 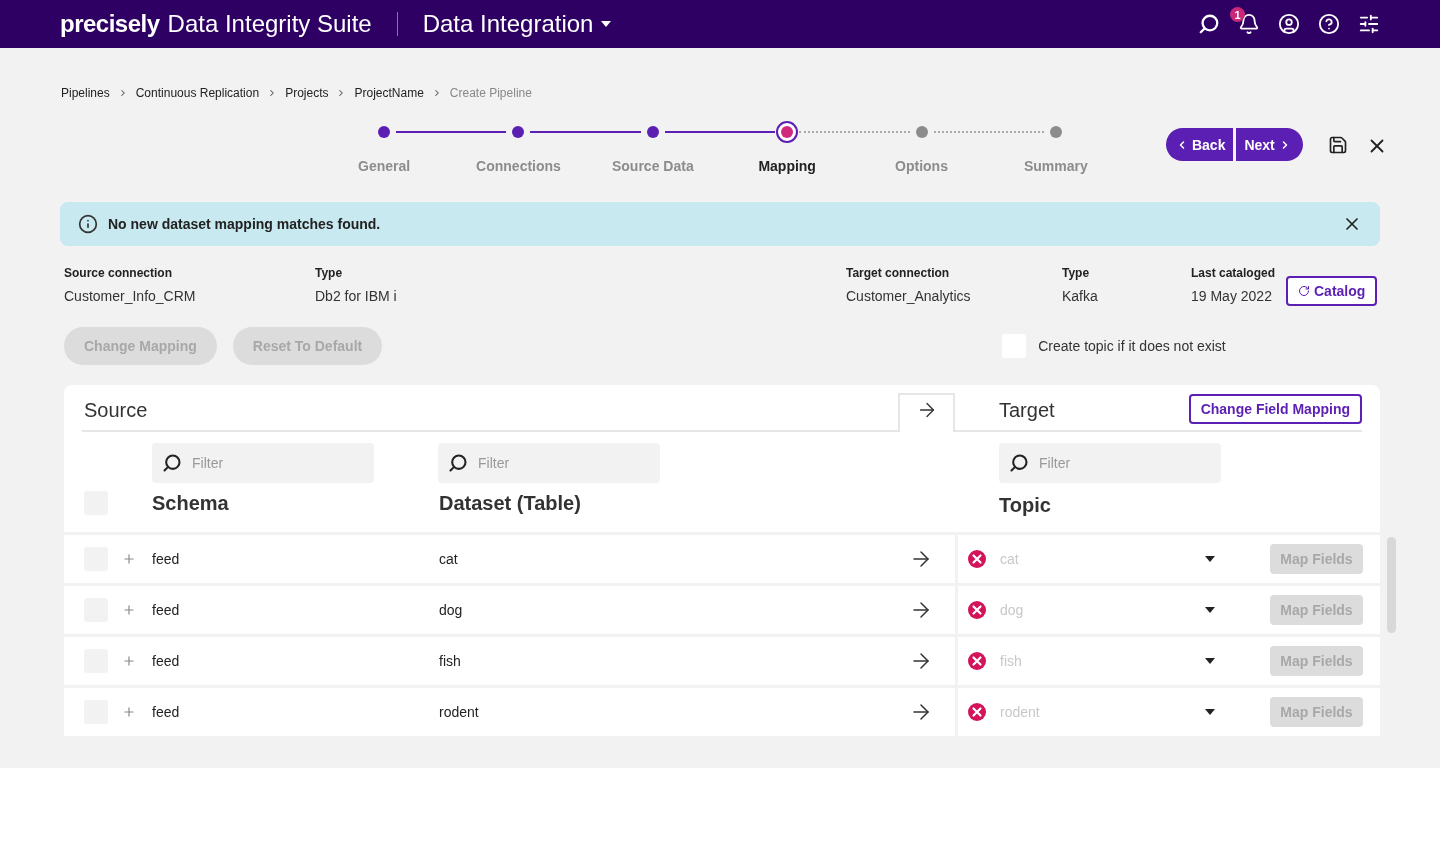 I want to click on table-cell-text: fish, so click(x=450, y=661).